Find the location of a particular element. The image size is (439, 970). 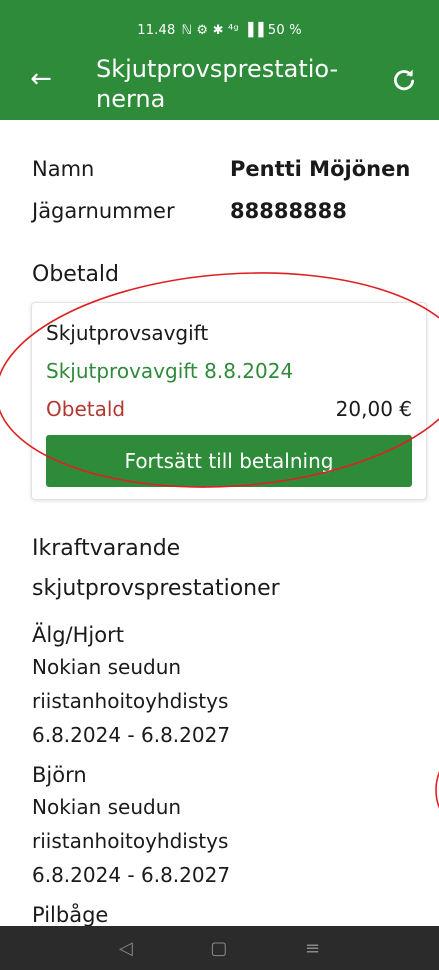

square-home-icon: ▢ is located at coordinates (218, 948).